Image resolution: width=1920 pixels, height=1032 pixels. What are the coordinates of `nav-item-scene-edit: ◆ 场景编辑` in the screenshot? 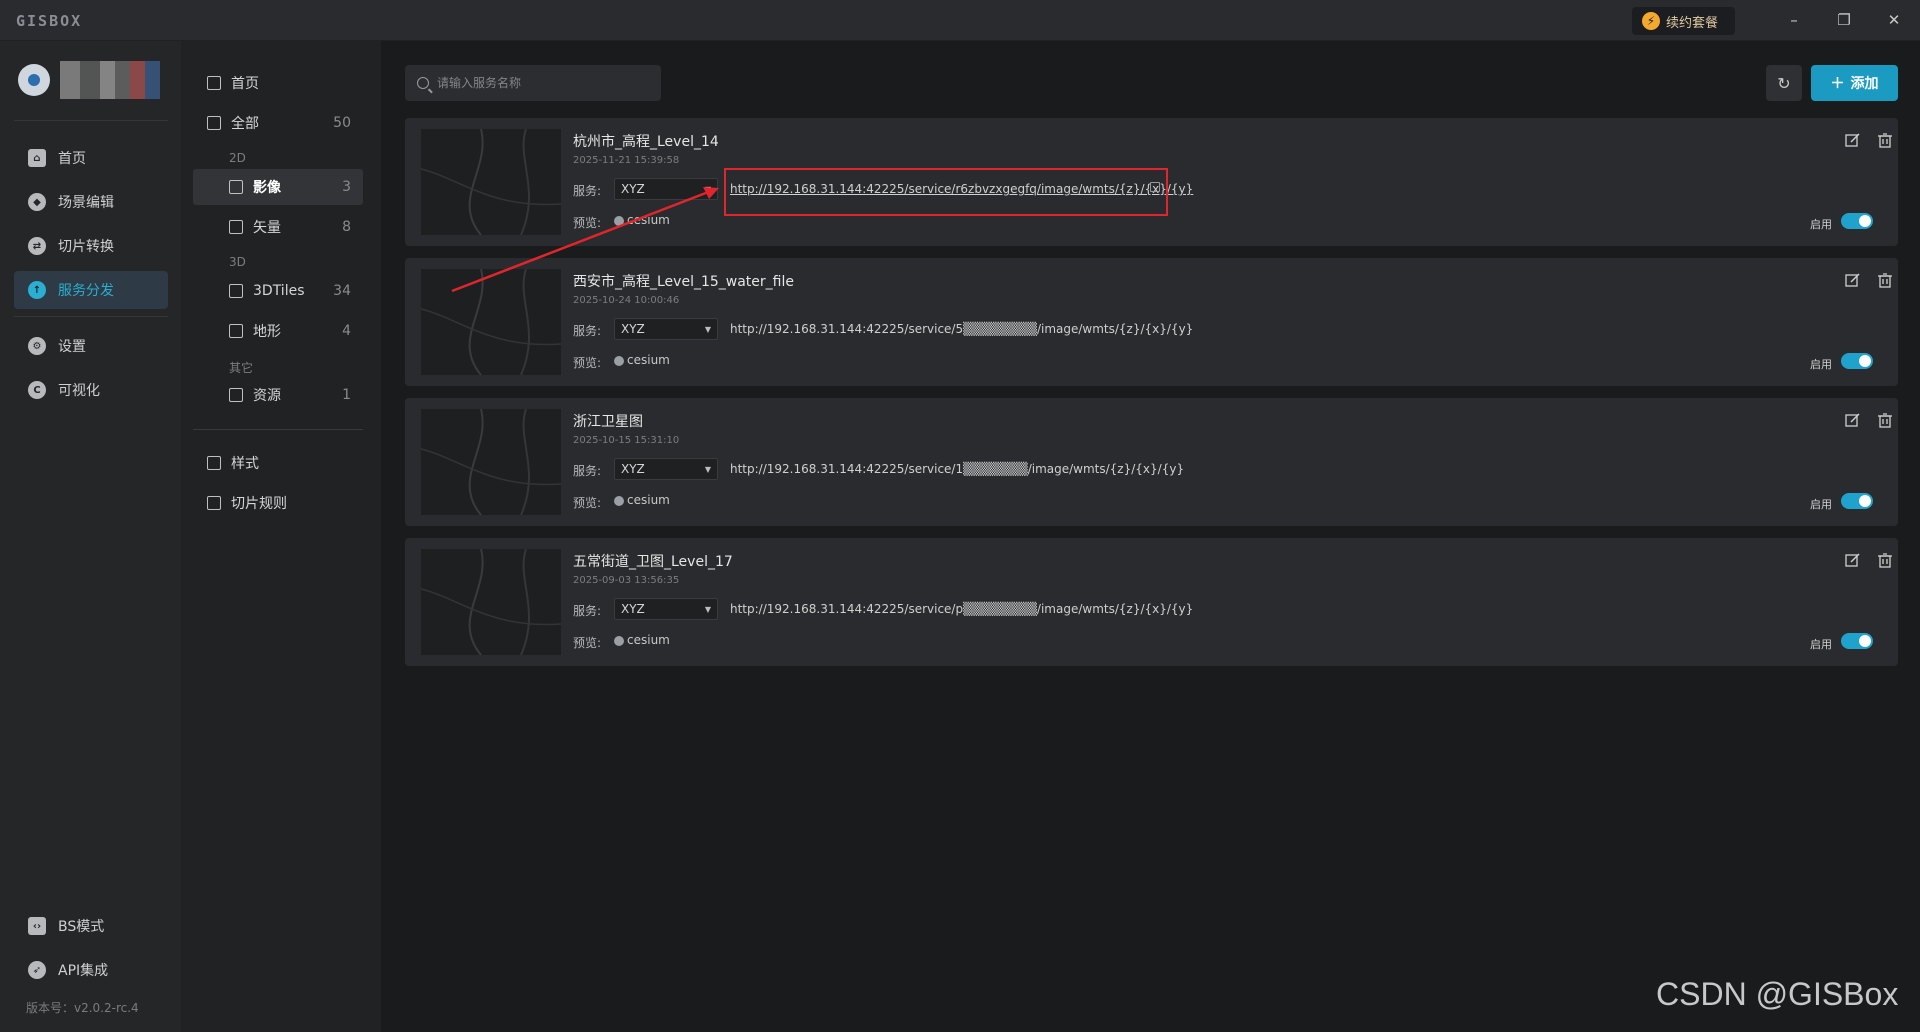 It's located at (91, 202).